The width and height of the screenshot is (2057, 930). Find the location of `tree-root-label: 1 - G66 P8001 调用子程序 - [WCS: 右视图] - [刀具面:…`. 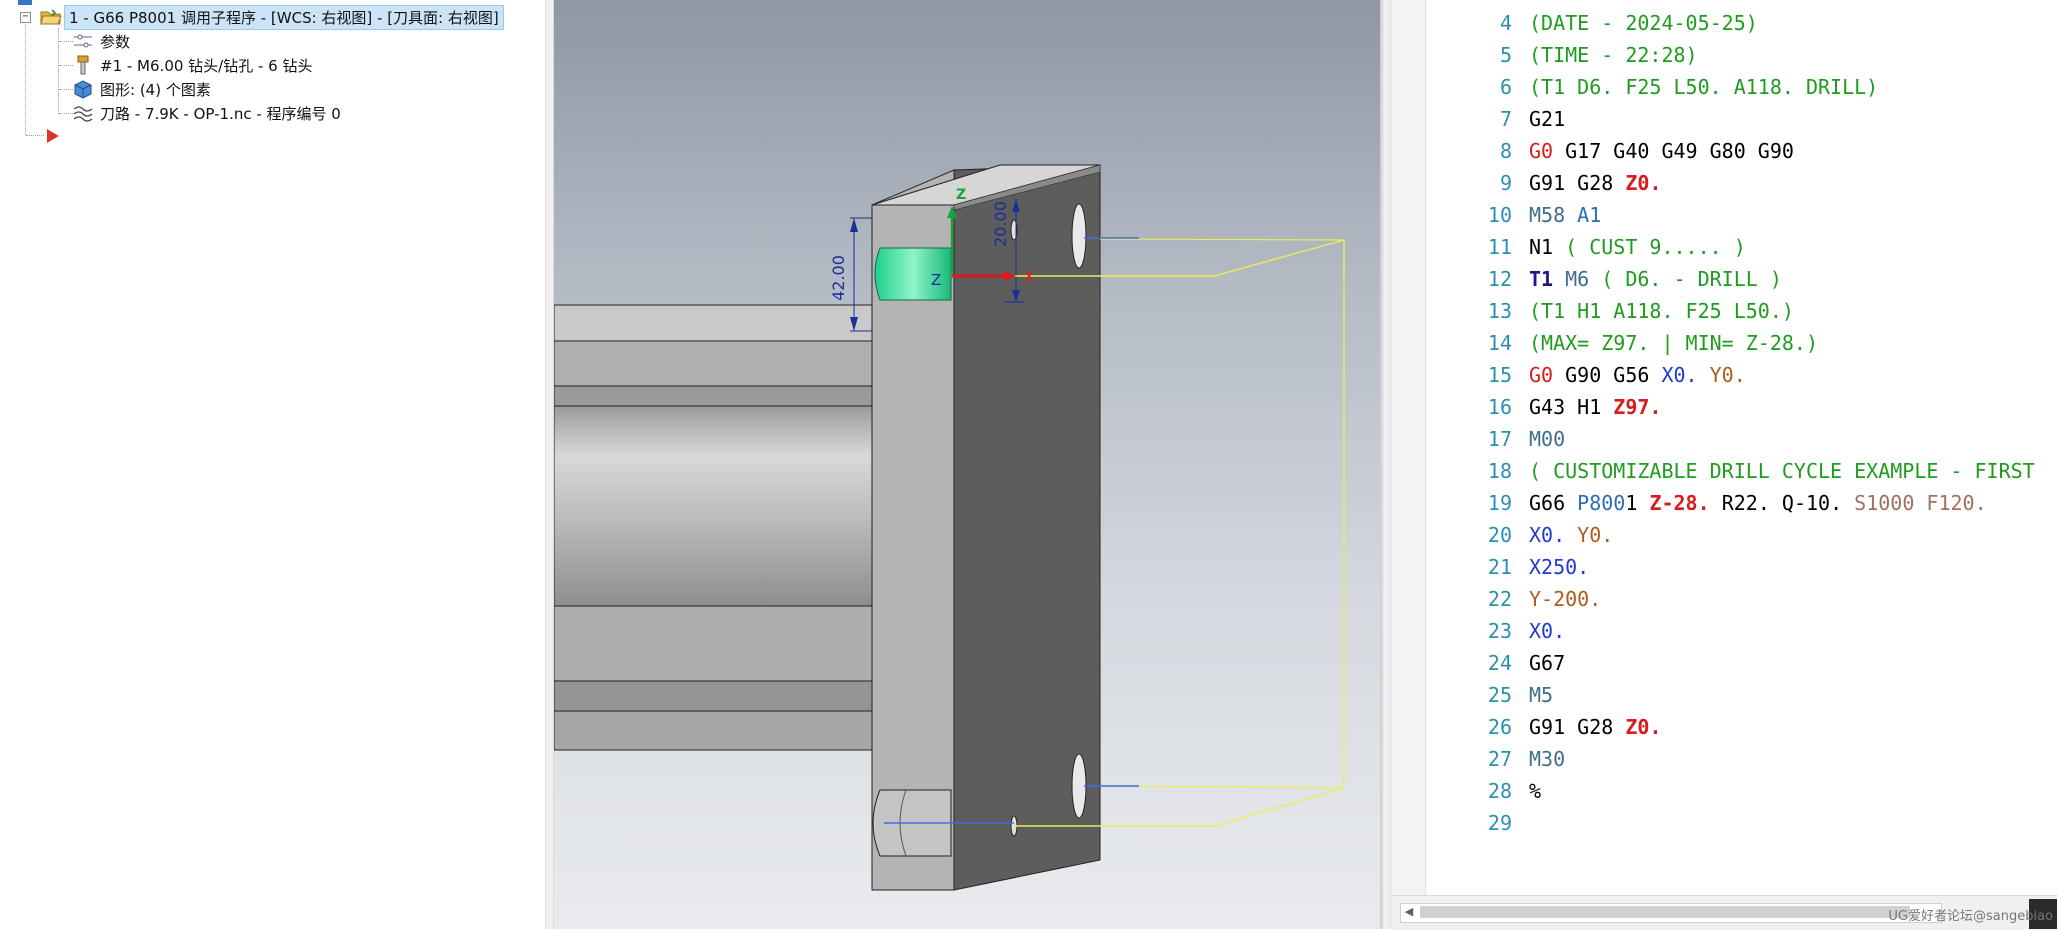

tree-root-label: 1 - G66 P8001 调用子程序 - [WCS: 右视图] - [刀具面:… is located at coordinates (284, 17).